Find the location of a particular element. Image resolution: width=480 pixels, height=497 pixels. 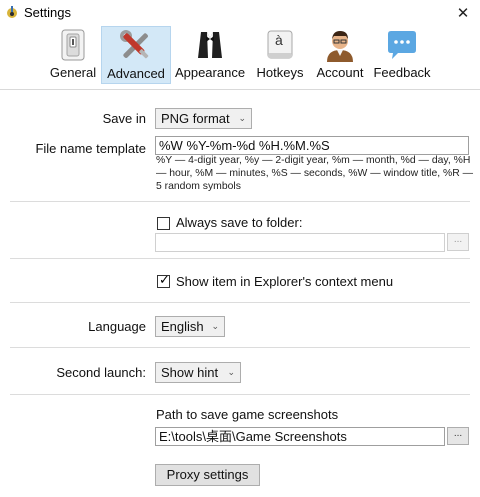

tab-appearance: Appearance is located at coordinates (210, 55).